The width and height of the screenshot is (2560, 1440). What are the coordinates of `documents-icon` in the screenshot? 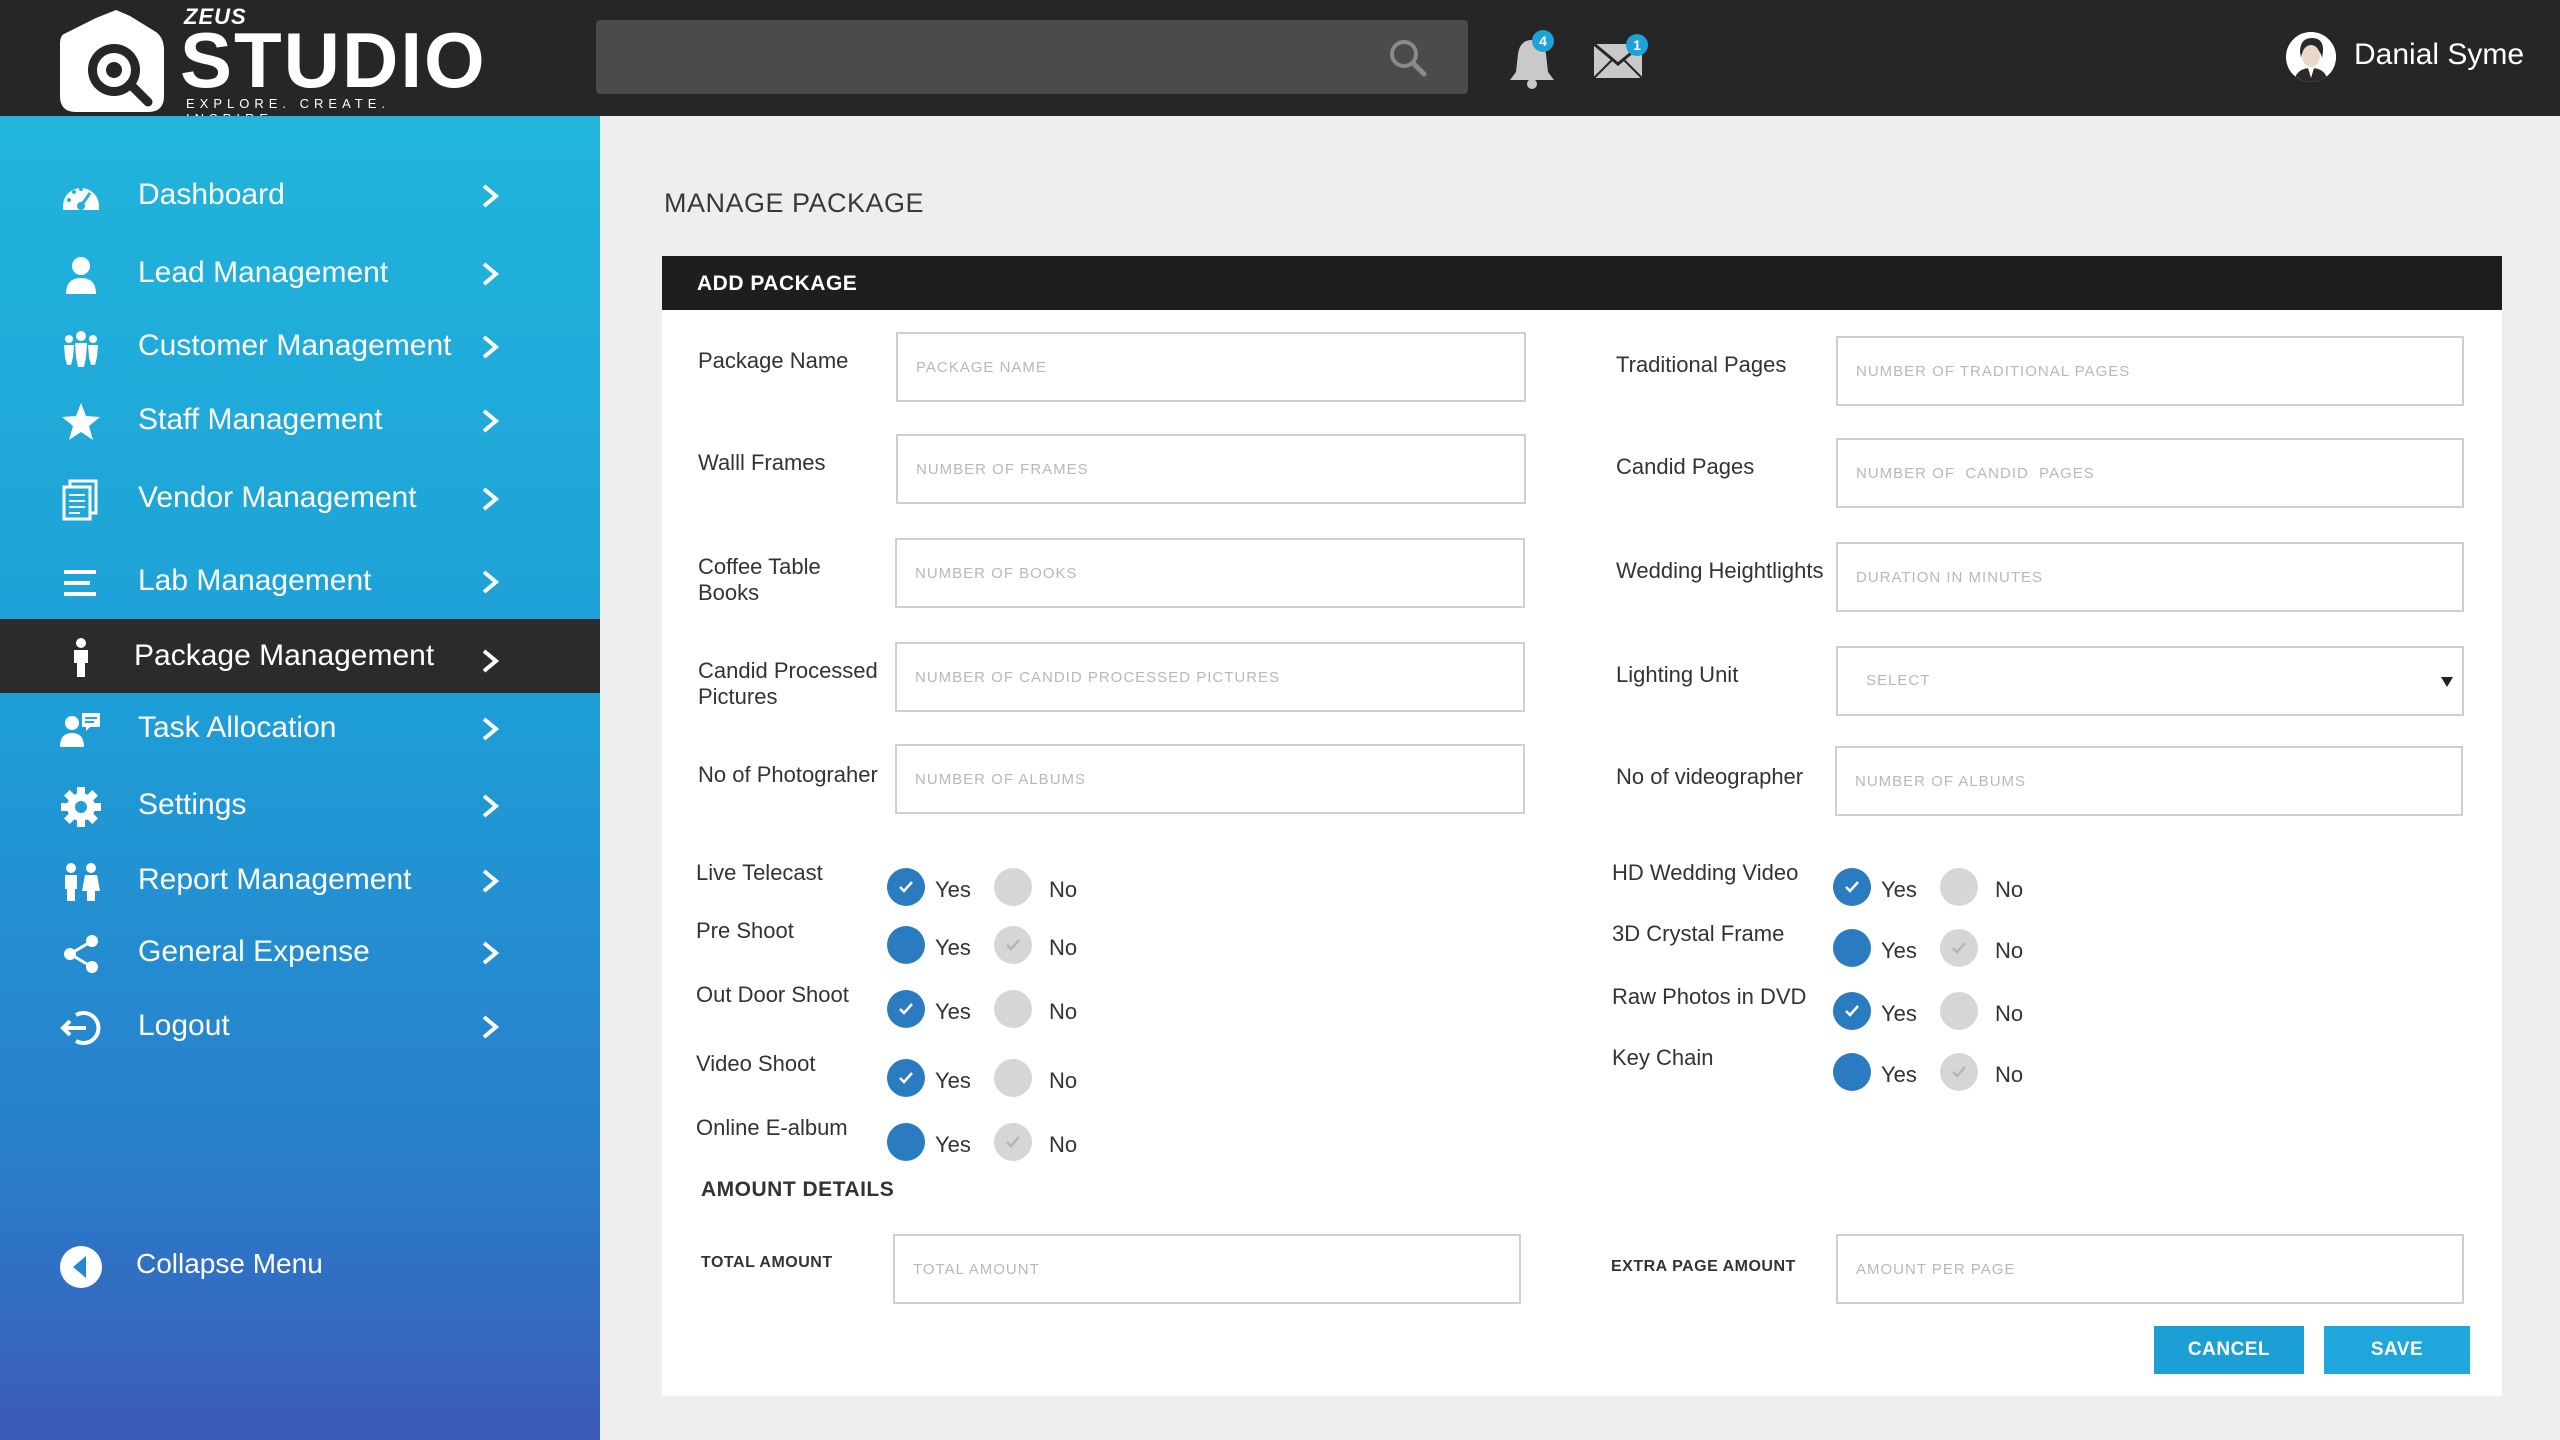 It's located at (80, 500).